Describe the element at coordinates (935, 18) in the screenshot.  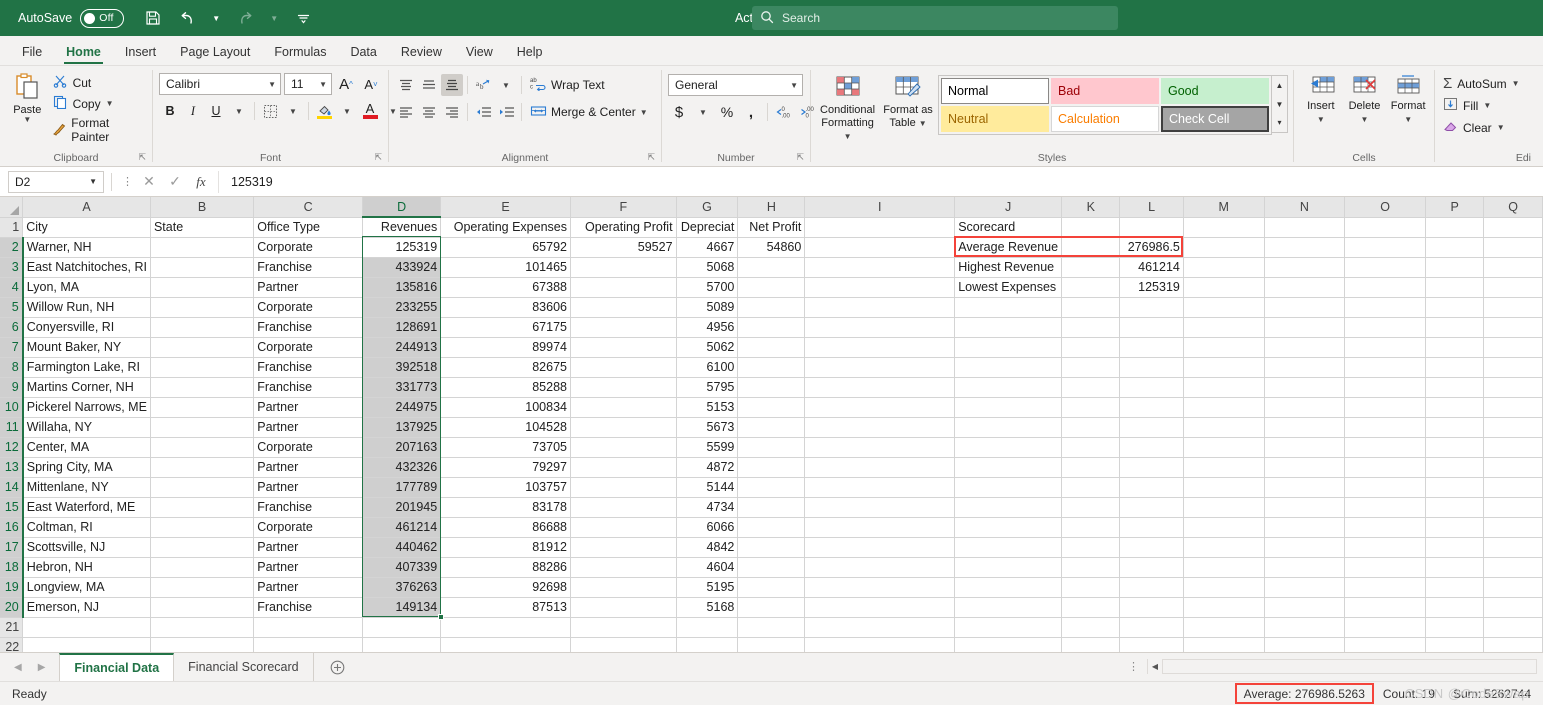
I see `search-box: Search` at that location.